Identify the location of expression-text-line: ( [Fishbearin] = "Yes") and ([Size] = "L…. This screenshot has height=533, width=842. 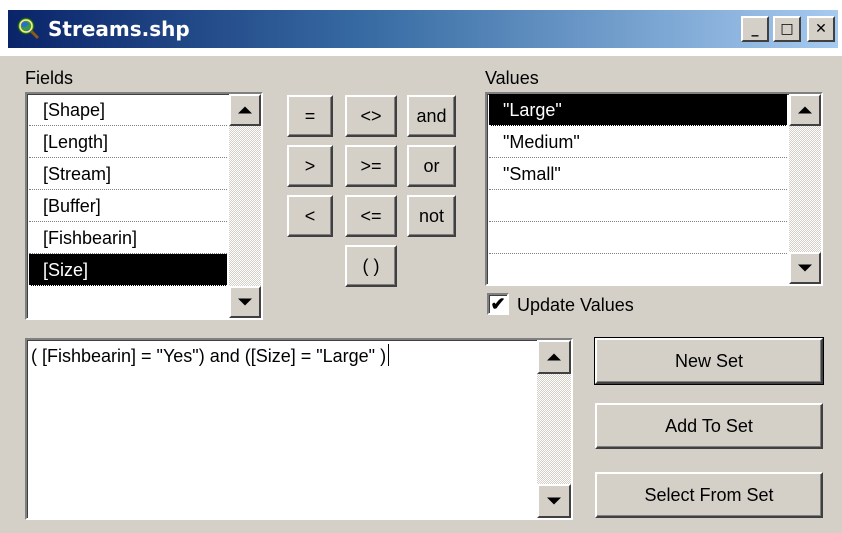
(210, 355).